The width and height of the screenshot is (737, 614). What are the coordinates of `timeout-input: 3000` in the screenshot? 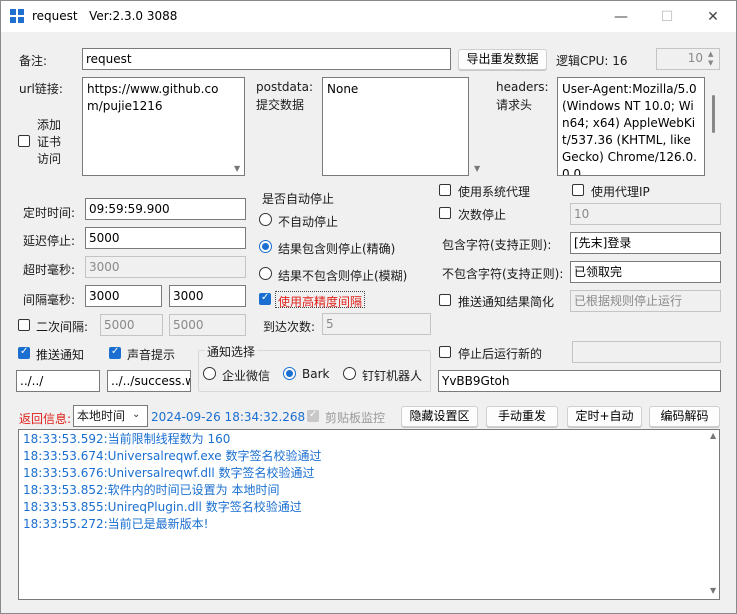 It's located at (165, 267).